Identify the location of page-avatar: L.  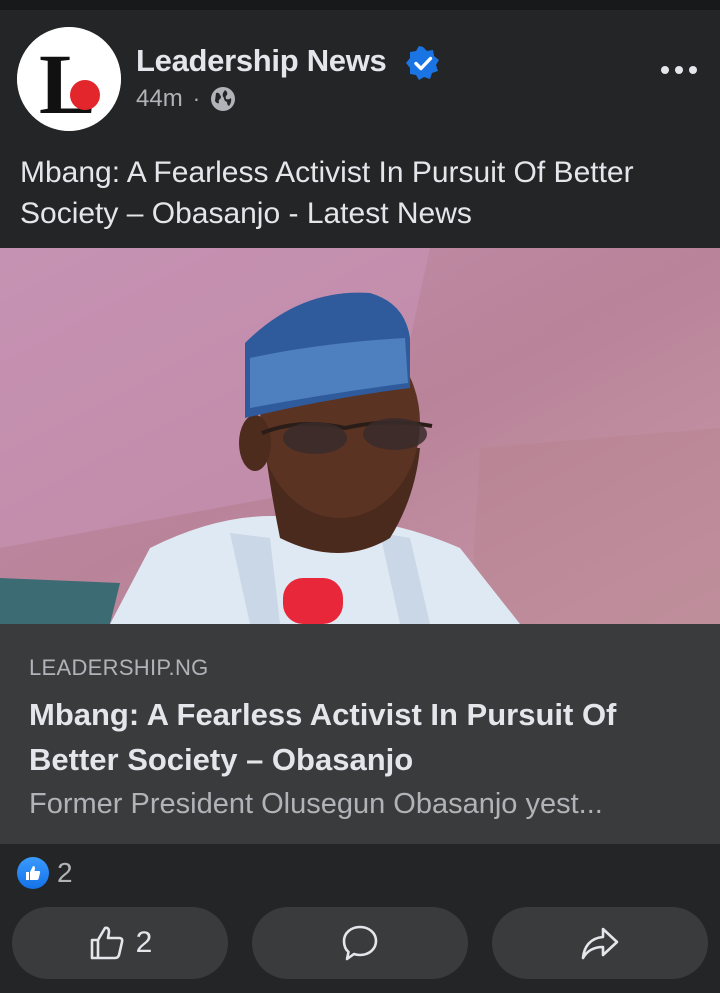
(69, 79).